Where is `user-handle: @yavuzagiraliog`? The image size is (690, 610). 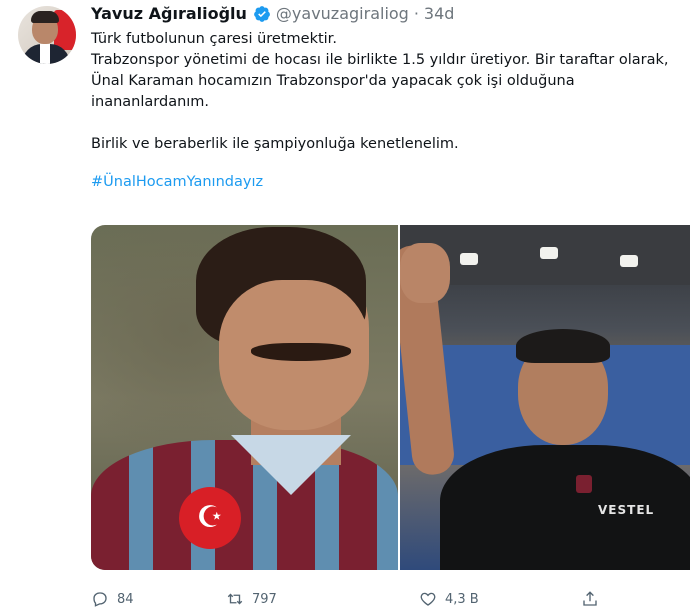
user-handle: @yavuzagiraliog is located at coordinates (342, 13).